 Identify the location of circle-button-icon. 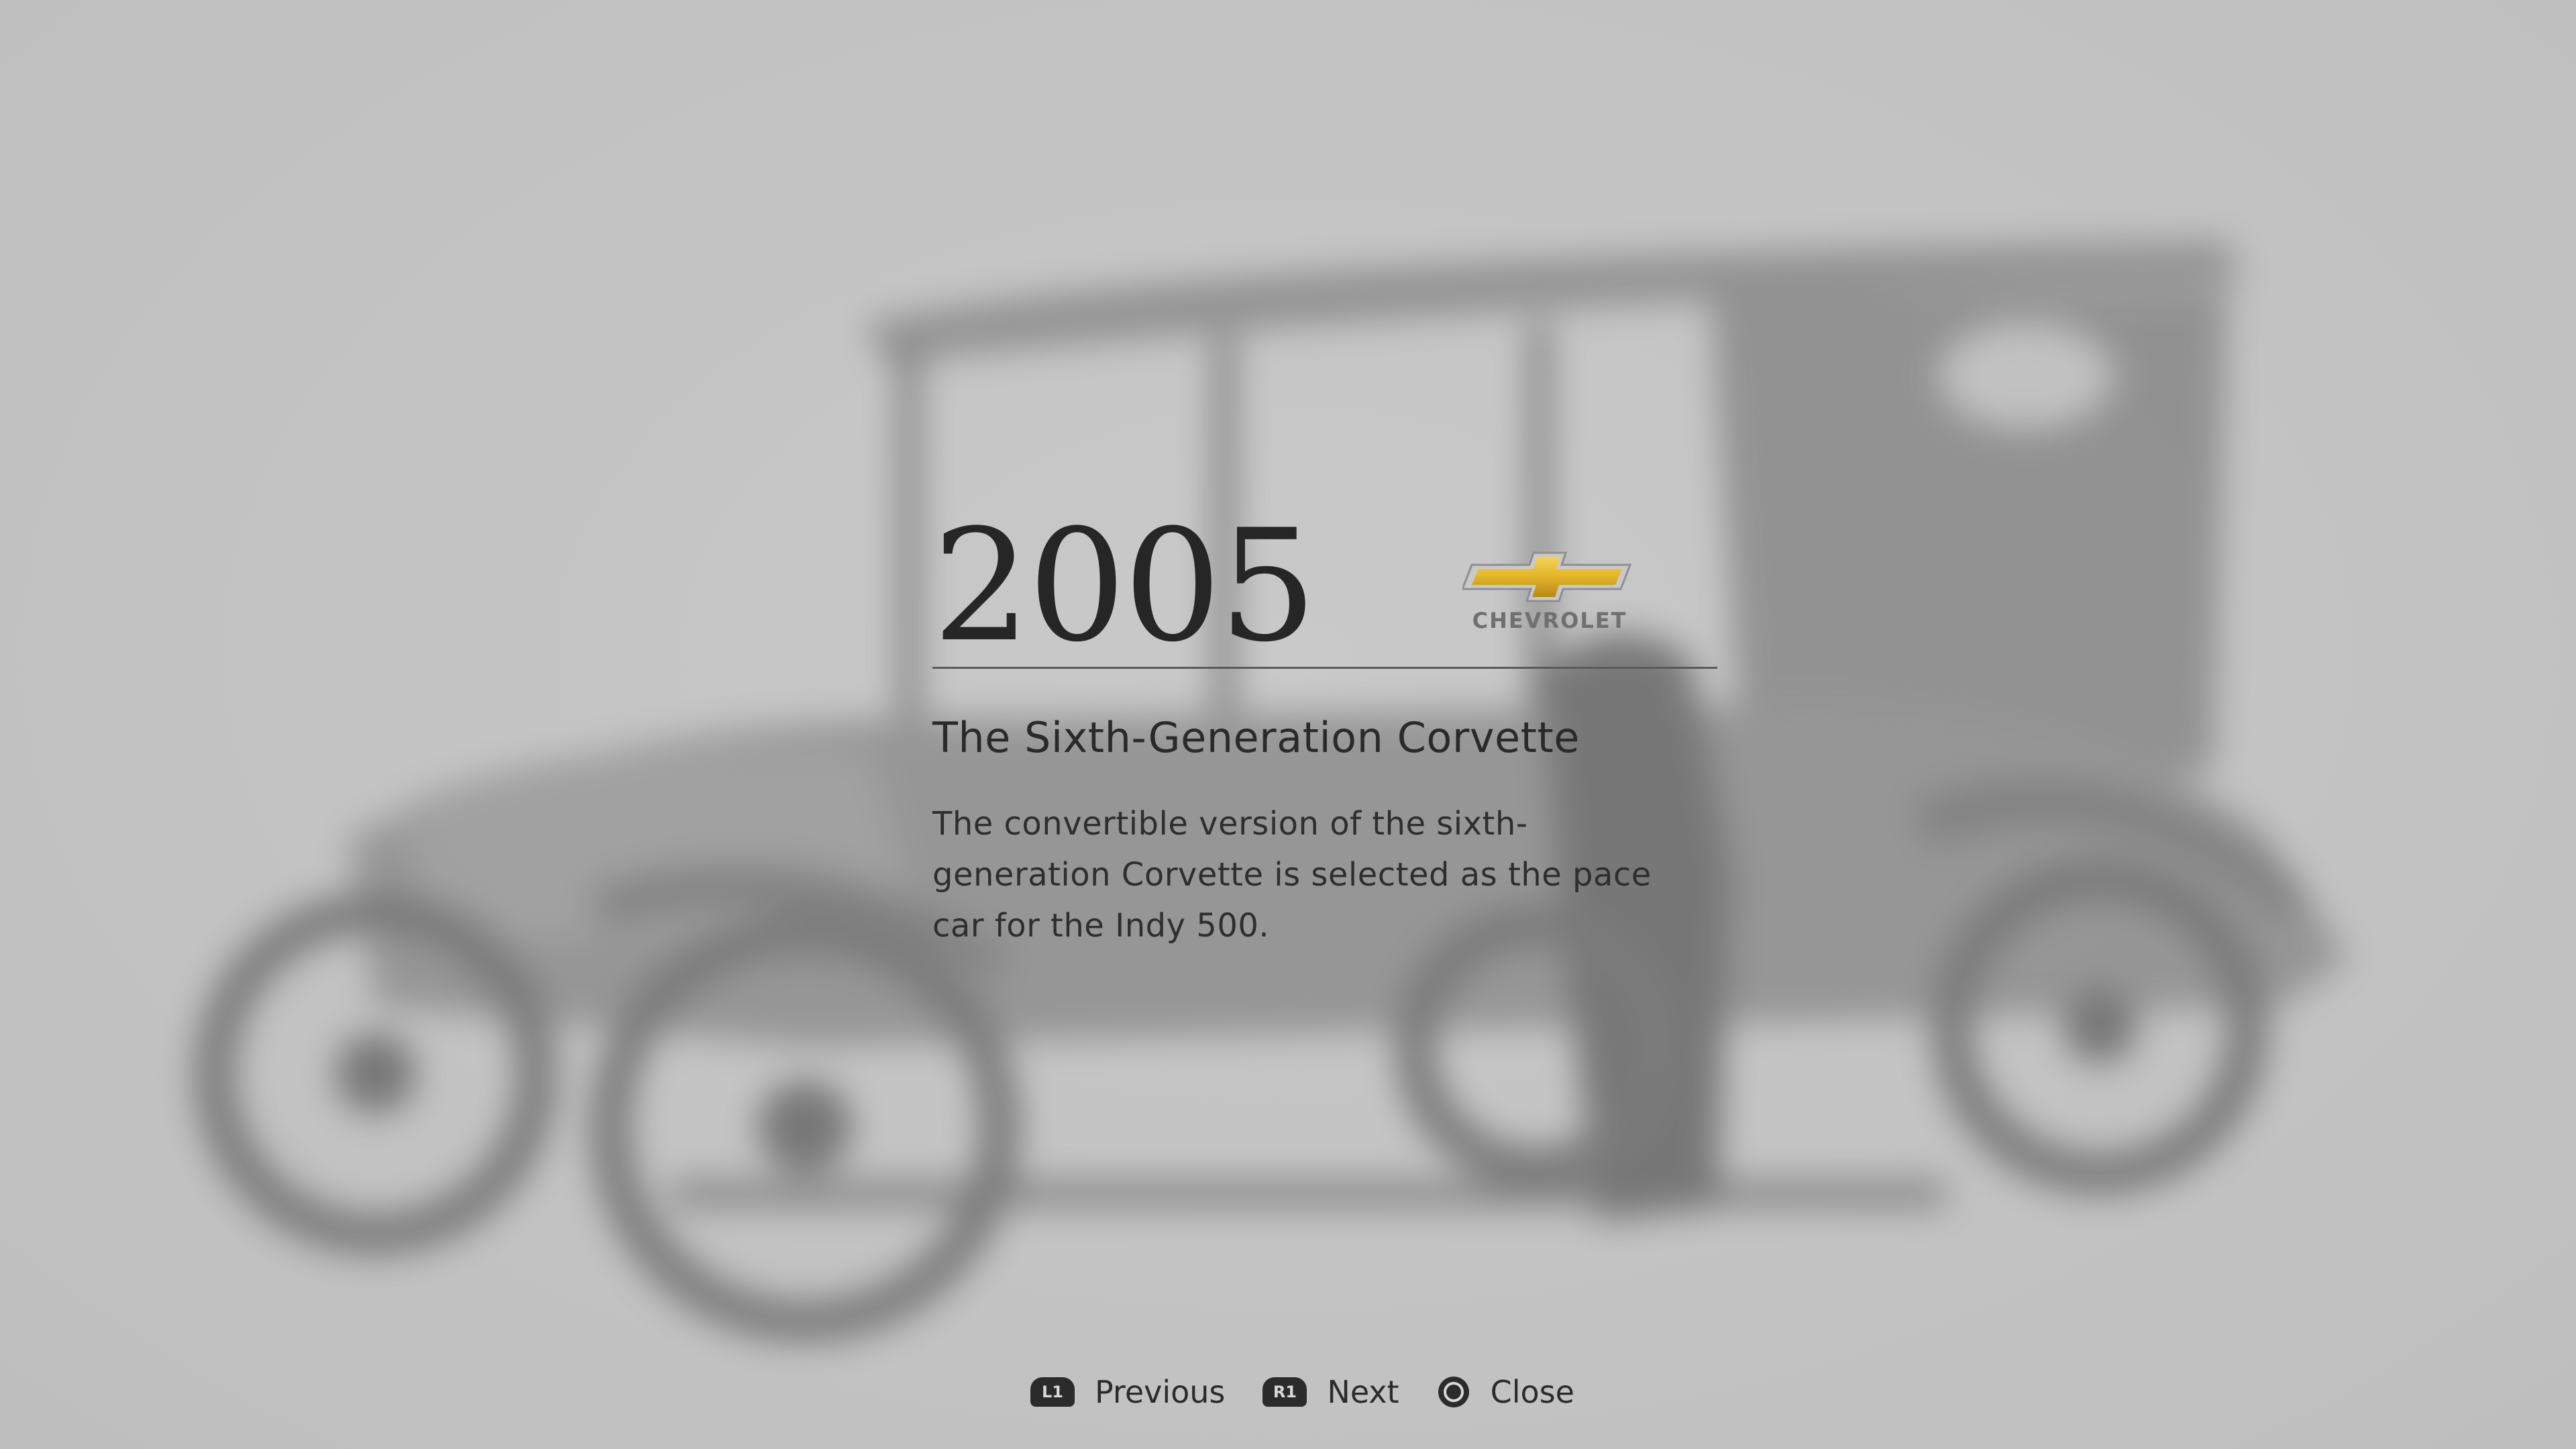
(1453, 1392).